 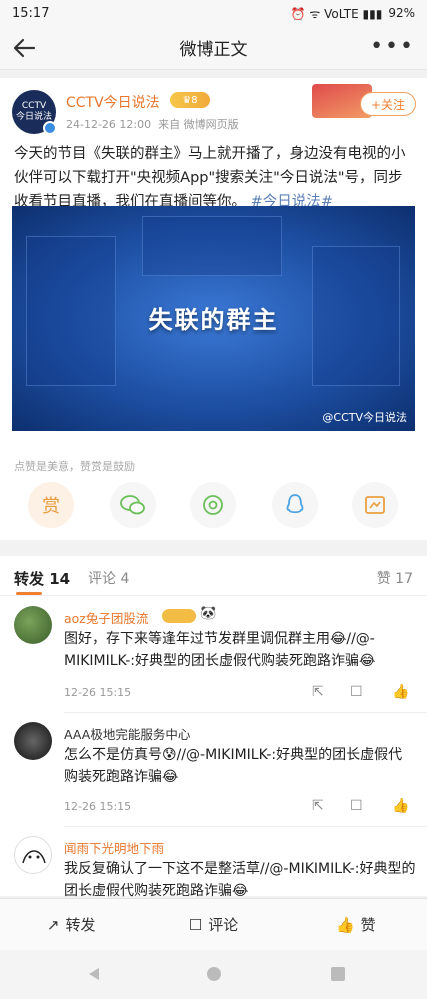 What do you see at coordinates (29, 593) in the screenshot?
I see `active-tab-indicator` at bounding box center [29, 593].